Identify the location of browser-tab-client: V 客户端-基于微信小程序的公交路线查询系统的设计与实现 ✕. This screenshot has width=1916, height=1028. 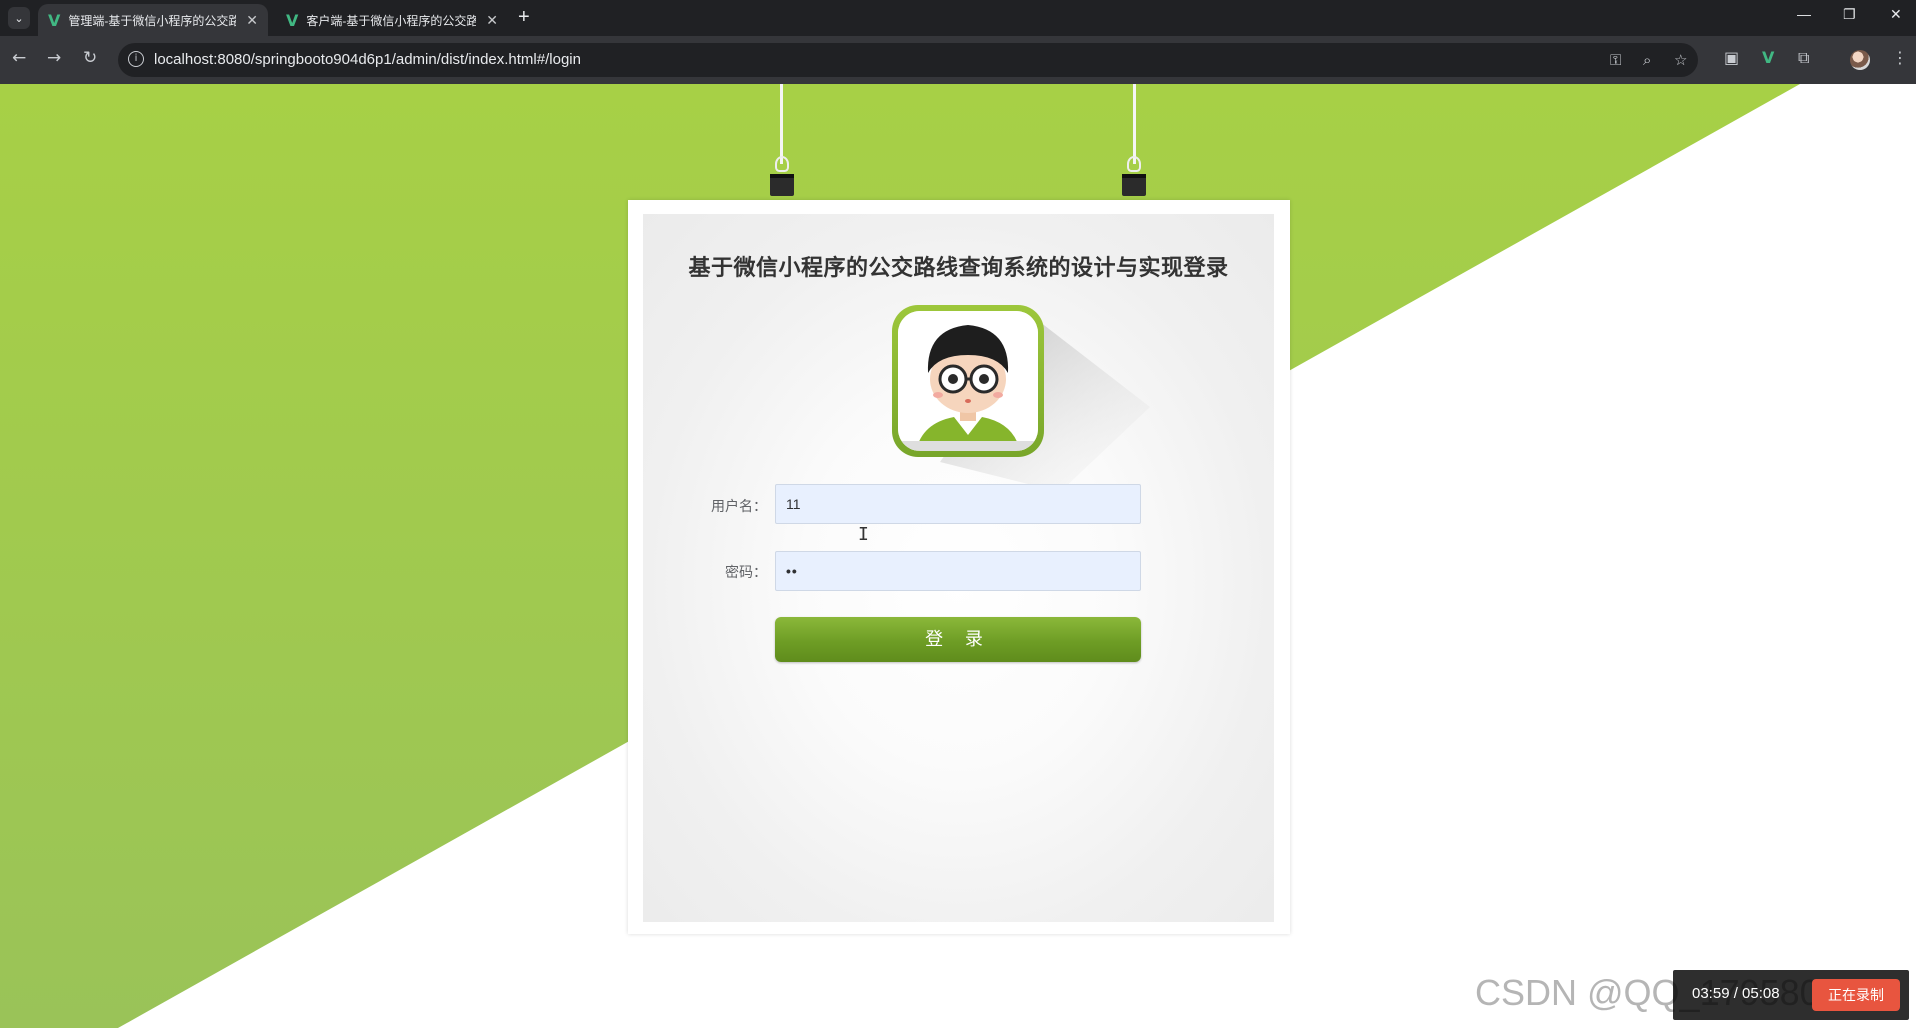
(392, 20).